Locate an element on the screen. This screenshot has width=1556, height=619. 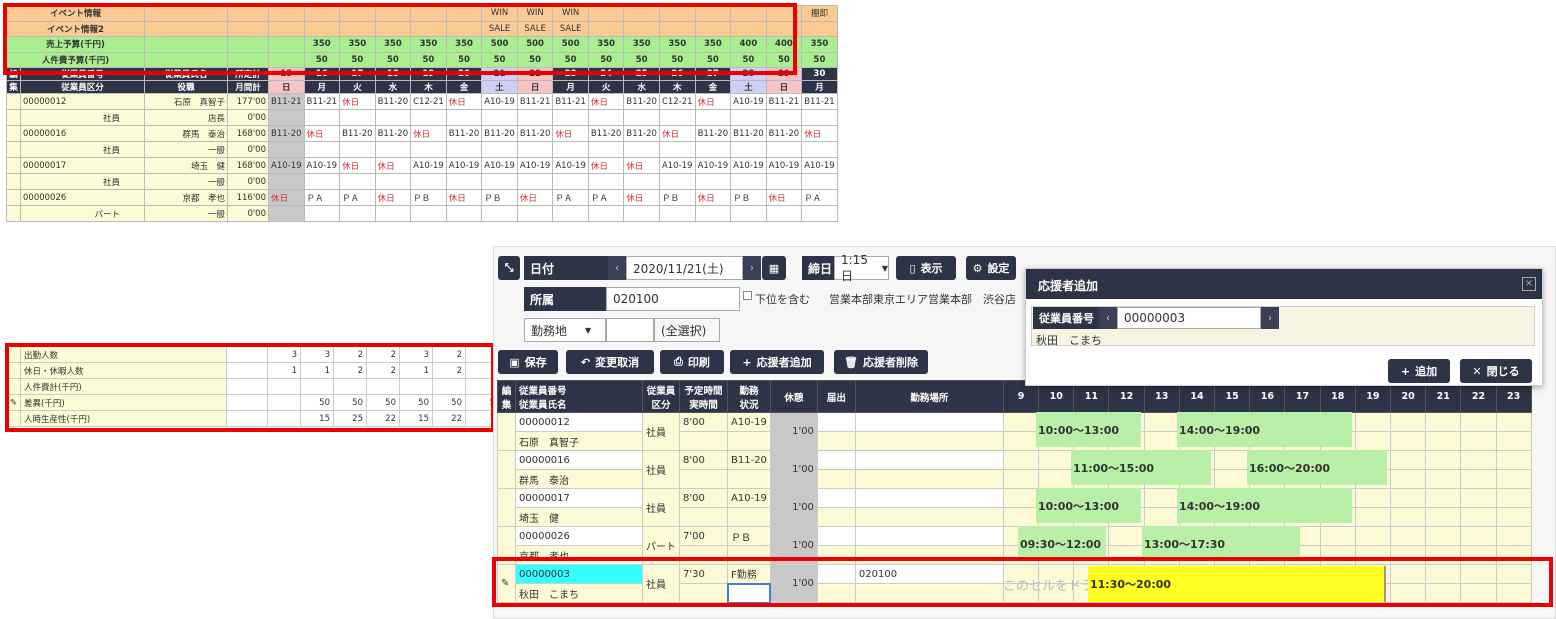
show-button: ▯ 表示 is located at coordinates (926, 268).